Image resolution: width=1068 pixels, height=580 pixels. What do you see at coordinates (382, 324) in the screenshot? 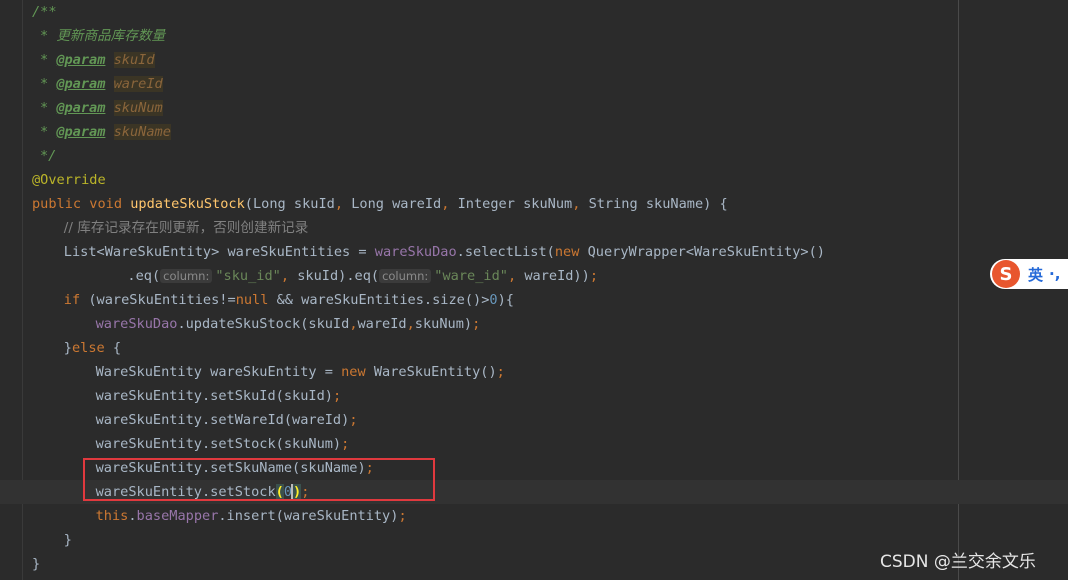
I see `code-token: wareId` at bounding box center [382, 324].